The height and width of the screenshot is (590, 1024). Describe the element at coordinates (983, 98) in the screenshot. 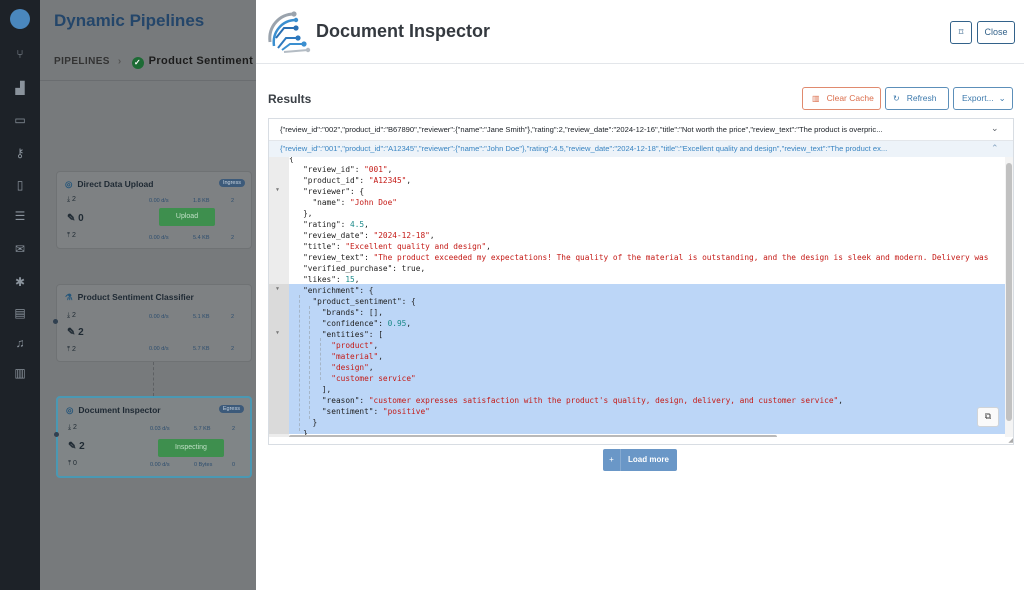

I see `export-dropdown-button: Export... ⌄` at that location.